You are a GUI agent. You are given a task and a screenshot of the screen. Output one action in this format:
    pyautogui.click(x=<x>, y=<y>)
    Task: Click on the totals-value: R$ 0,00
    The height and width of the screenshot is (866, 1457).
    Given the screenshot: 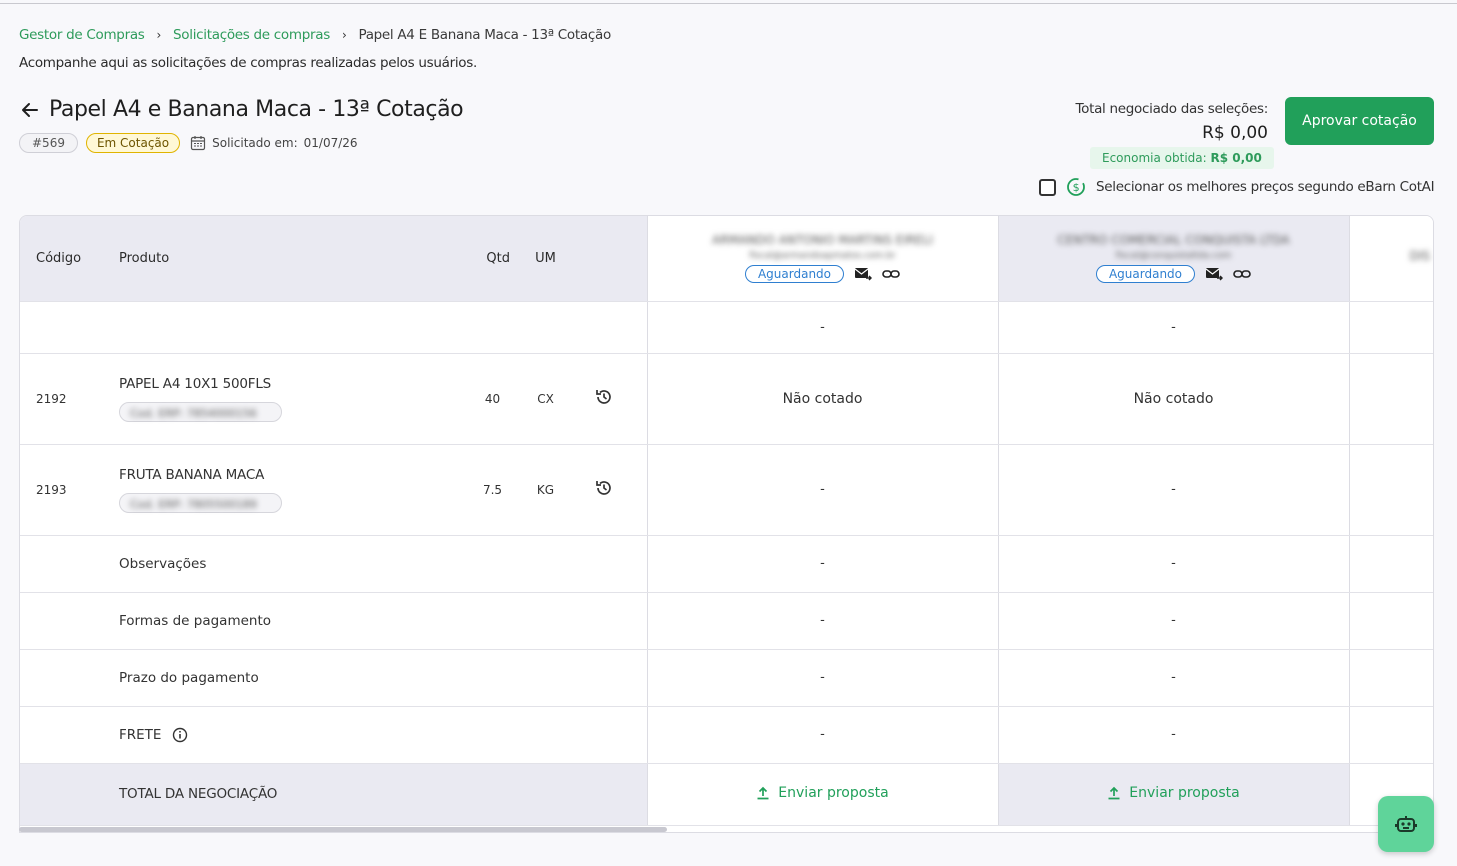 What is the action you would take?
    pyautogui.click(x=1235, y=133)
    